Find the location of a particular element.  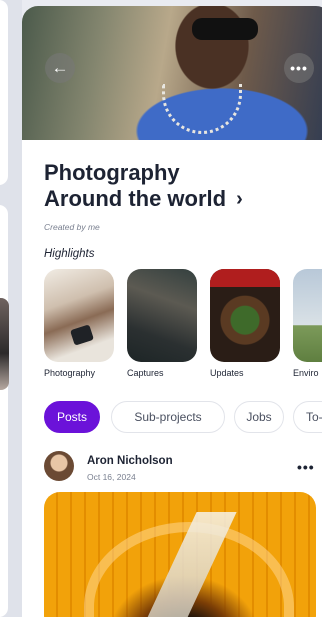

highlight-caption: Updates is located at coordinates (227, 373).